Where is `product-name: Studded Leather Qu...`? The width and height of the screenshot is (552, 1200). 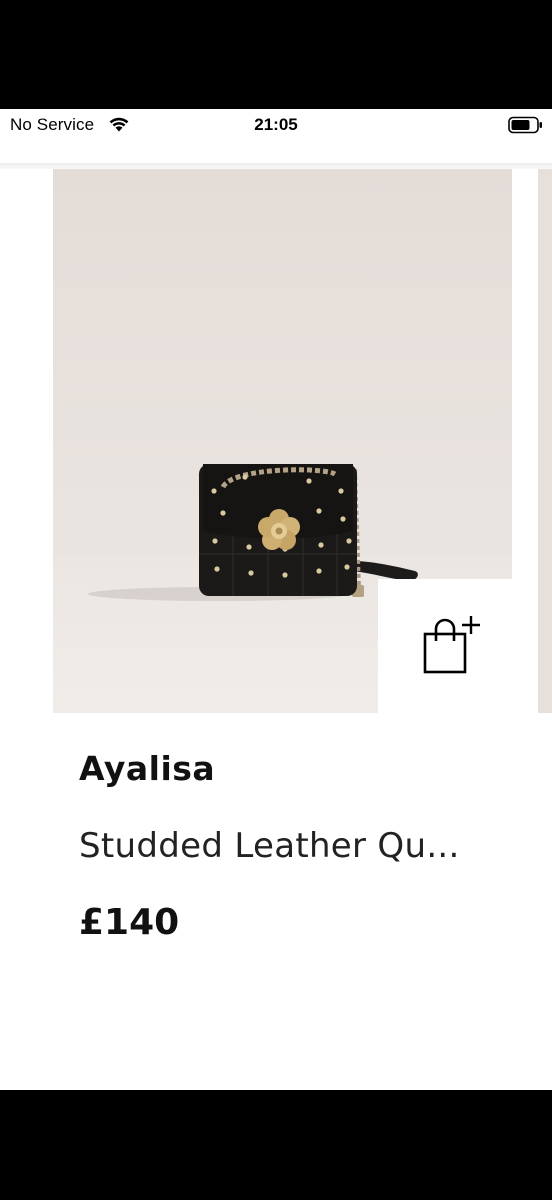 product-name: Studded Leather Qu... is located at coordinates (269, 846).